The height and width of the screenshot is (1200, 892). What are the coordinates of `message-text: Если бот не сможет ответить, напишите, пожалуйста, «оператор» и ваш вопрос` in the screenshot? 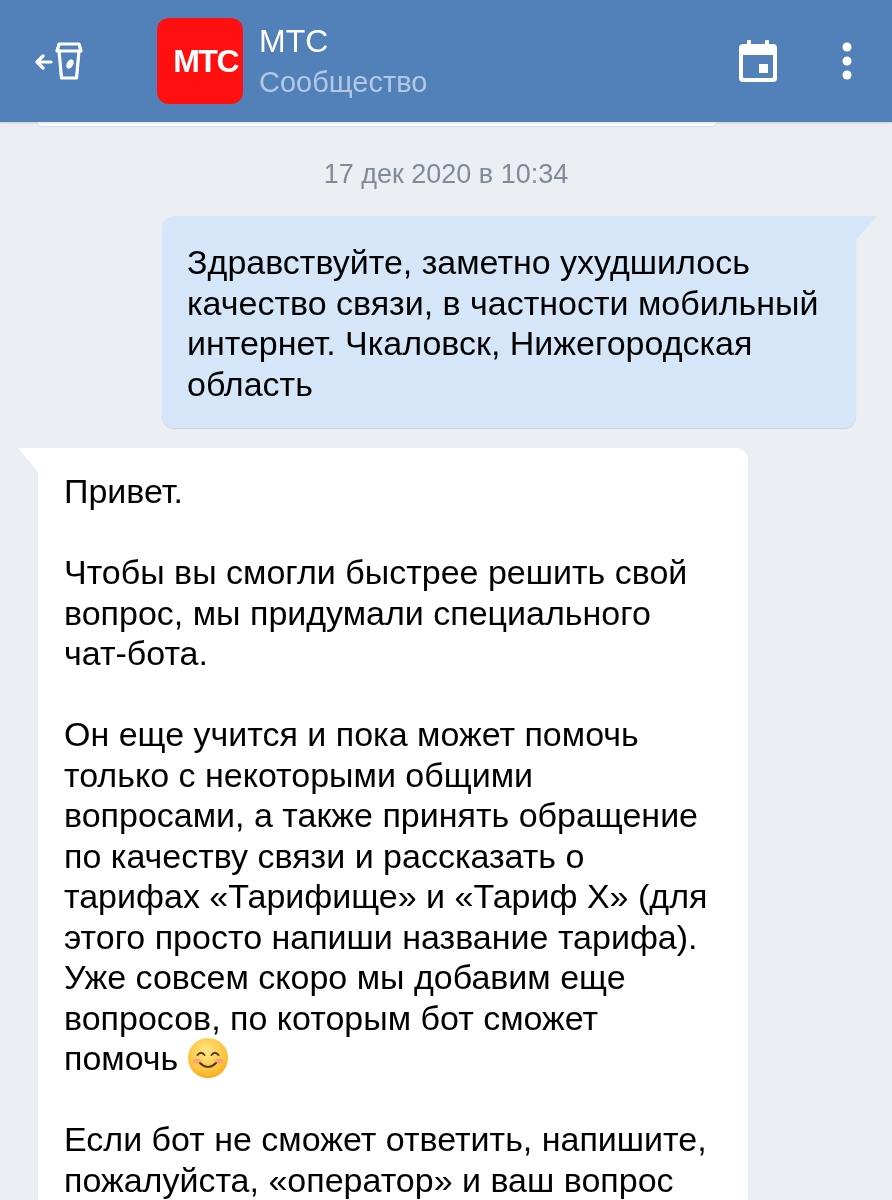 It's located at (385, 1159).